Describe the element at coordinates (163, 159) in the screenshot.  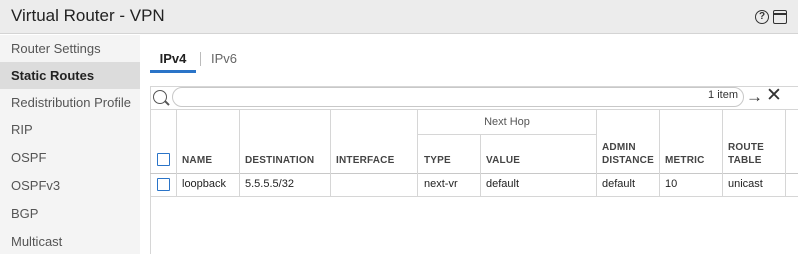
I see `select-all-checkbox` at that location.